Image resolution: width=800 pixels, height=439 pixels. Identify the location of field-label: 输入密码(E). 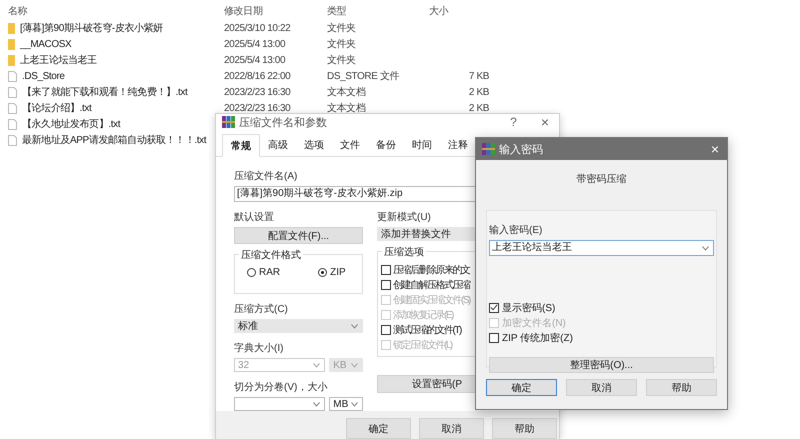
(516, 230).